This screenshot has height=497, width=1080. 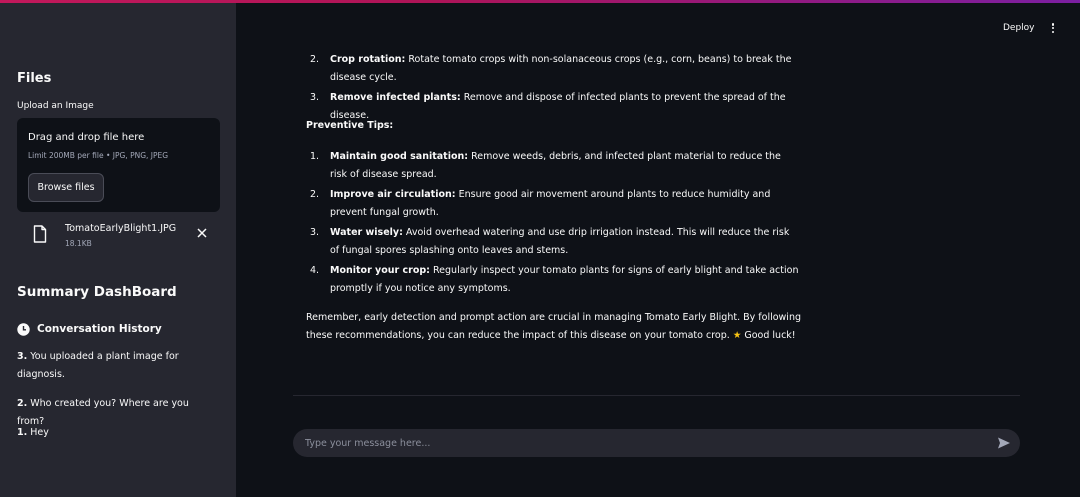 I want to click on history-item-text: Who created you? Where are you from?, so click(x=103, y=412).